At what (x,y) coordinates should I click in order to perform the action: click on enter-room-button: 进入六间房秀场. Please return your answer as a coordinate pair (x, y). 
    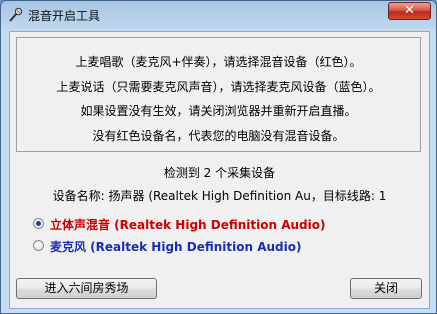
    Looking at the image, I should click on (86, 288).